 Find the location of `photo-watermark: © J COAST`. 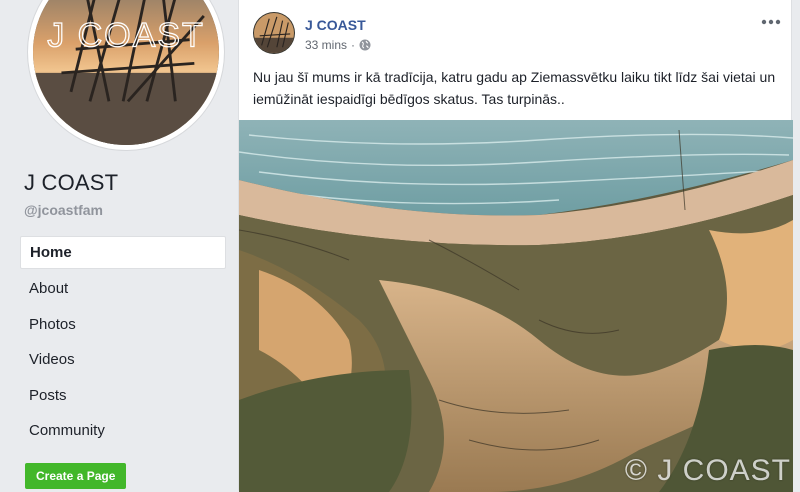

photo-watermark: © J COAST is located at coordinates (707, 470).